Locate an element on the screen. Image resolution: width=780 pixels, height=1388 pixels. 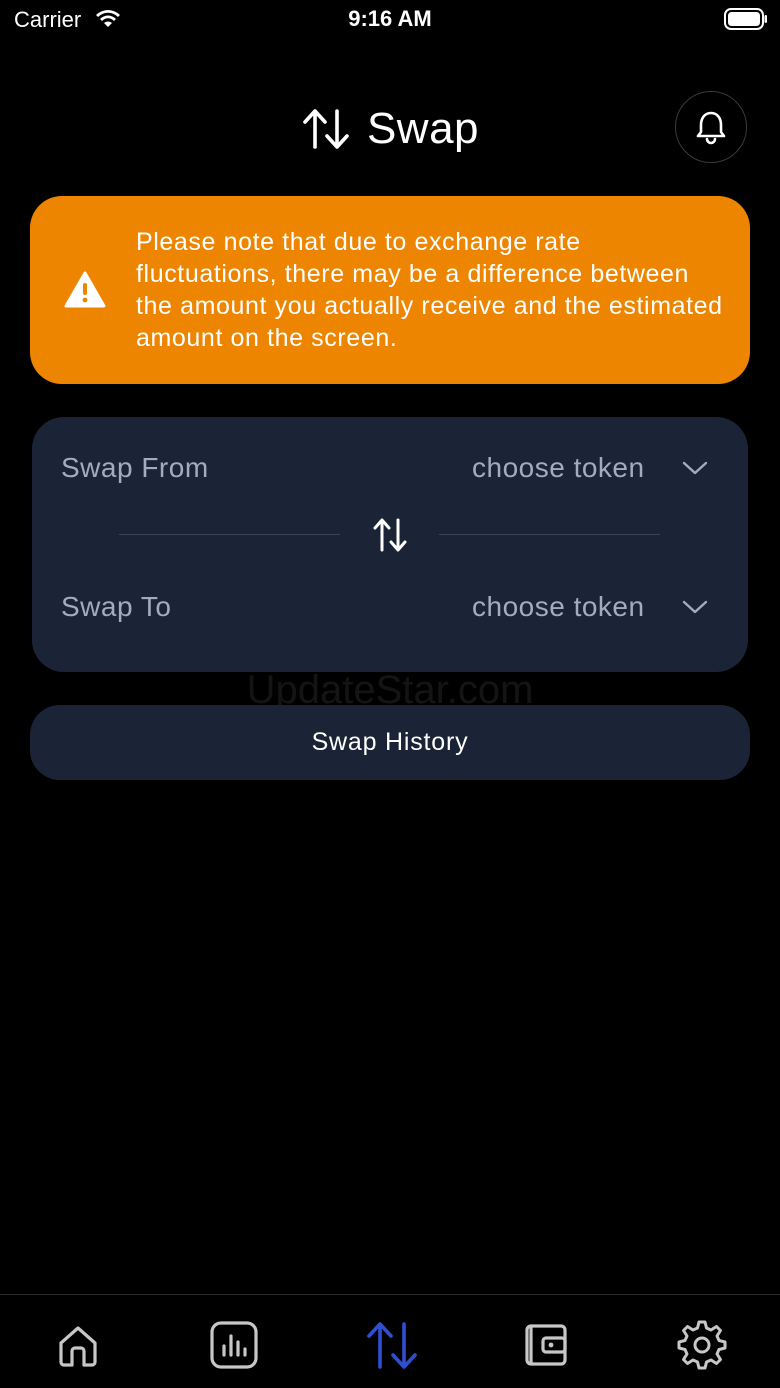
gear-icon is located at coordinates (702, 1345).